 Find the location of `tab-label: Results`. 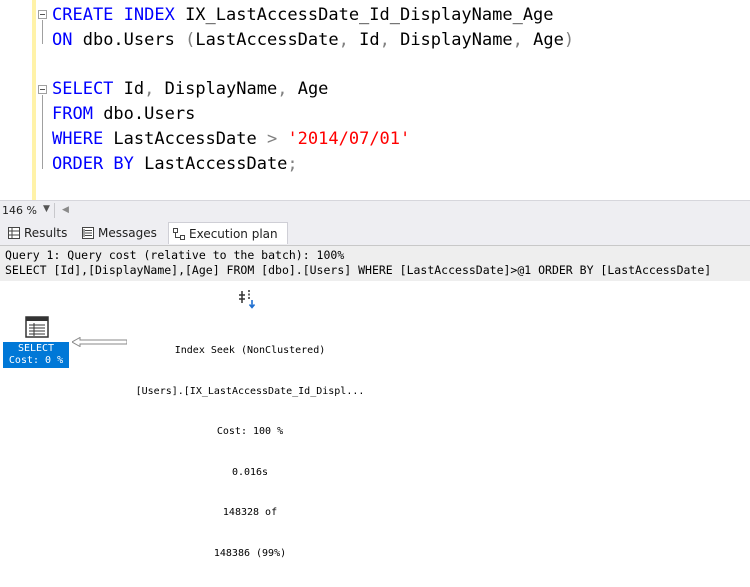

tab-label: Results is located at coordinates (46, 233).